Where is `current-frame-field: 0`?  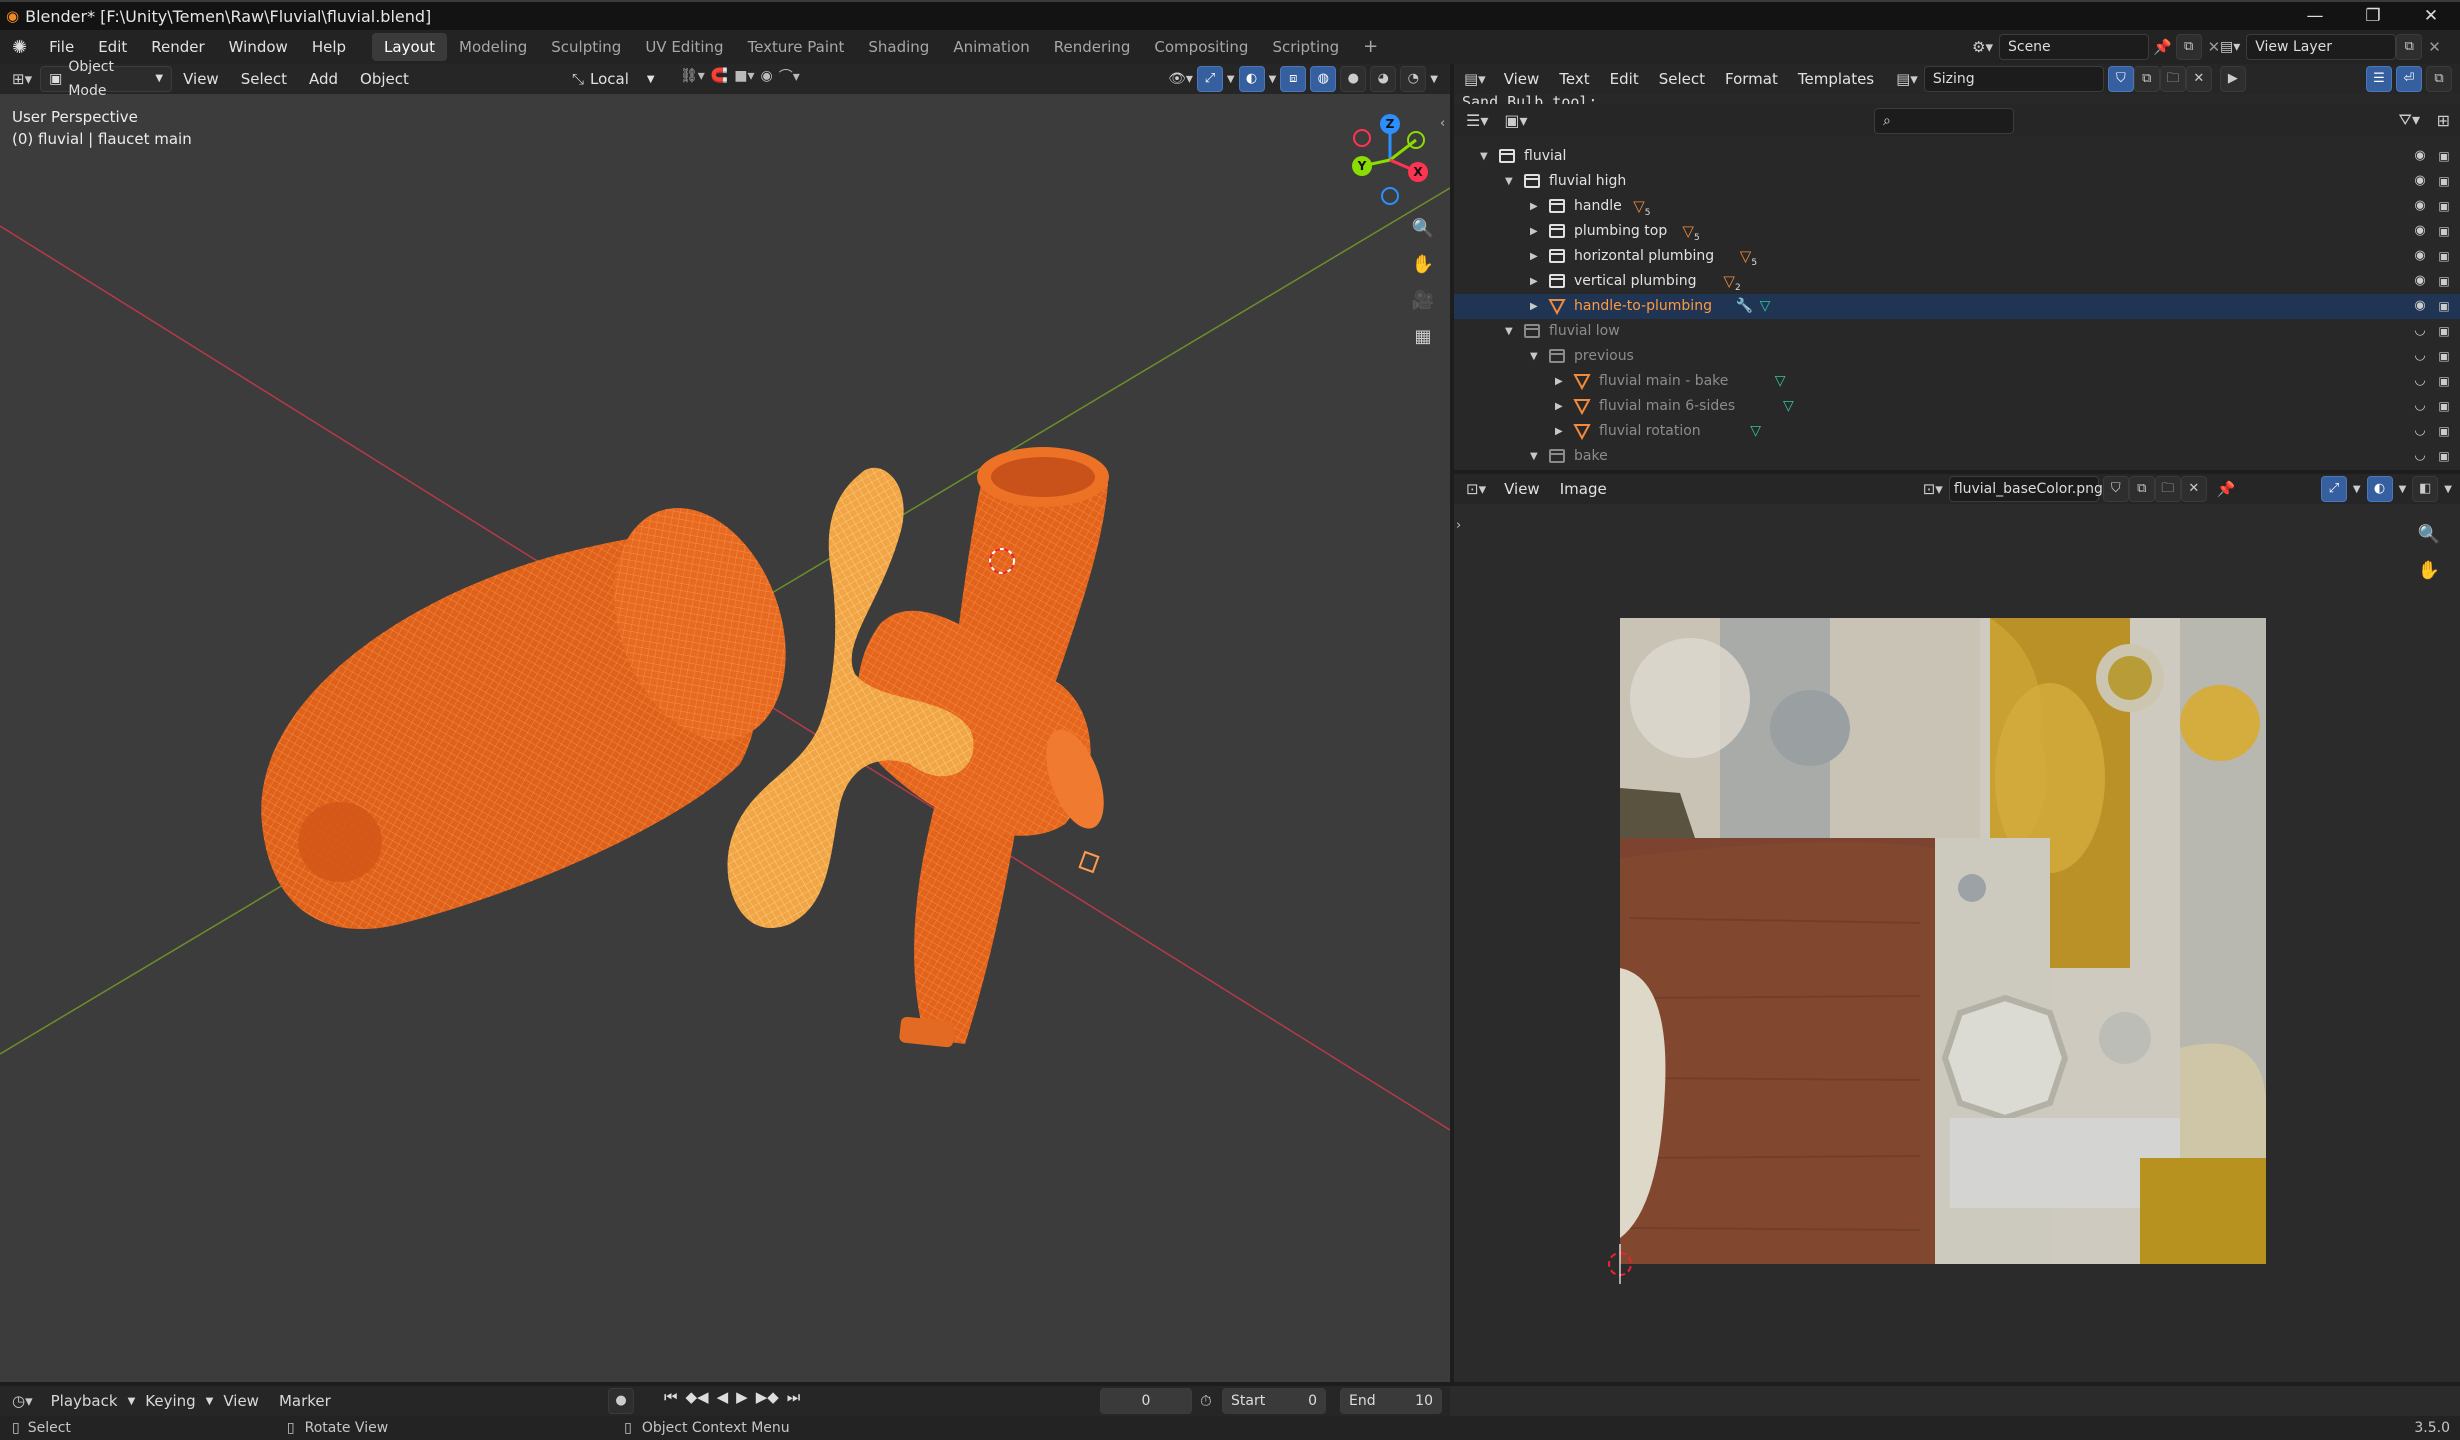
current-frame-field: 0 is located at coordinates (1146, 1401).